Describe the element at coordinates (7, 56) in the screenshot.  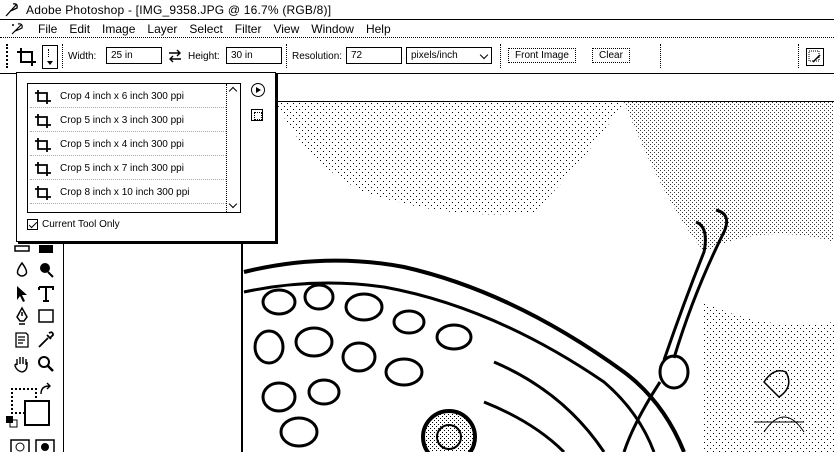
I see `options-bar-grip` at that location.